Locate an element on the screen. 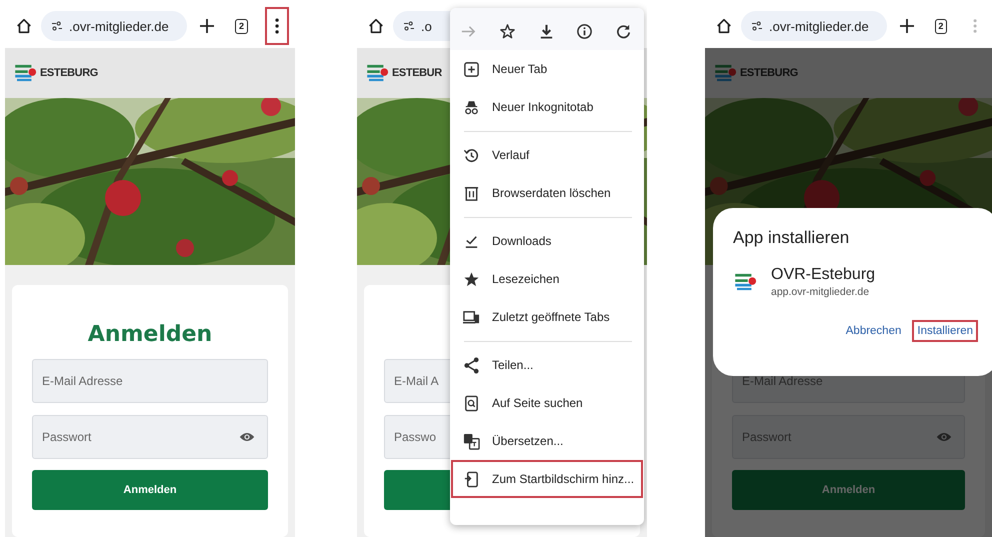 The width and height of the screenshot is (992, 537). dialog-title: App installieren is located at coordinates (791, 238).